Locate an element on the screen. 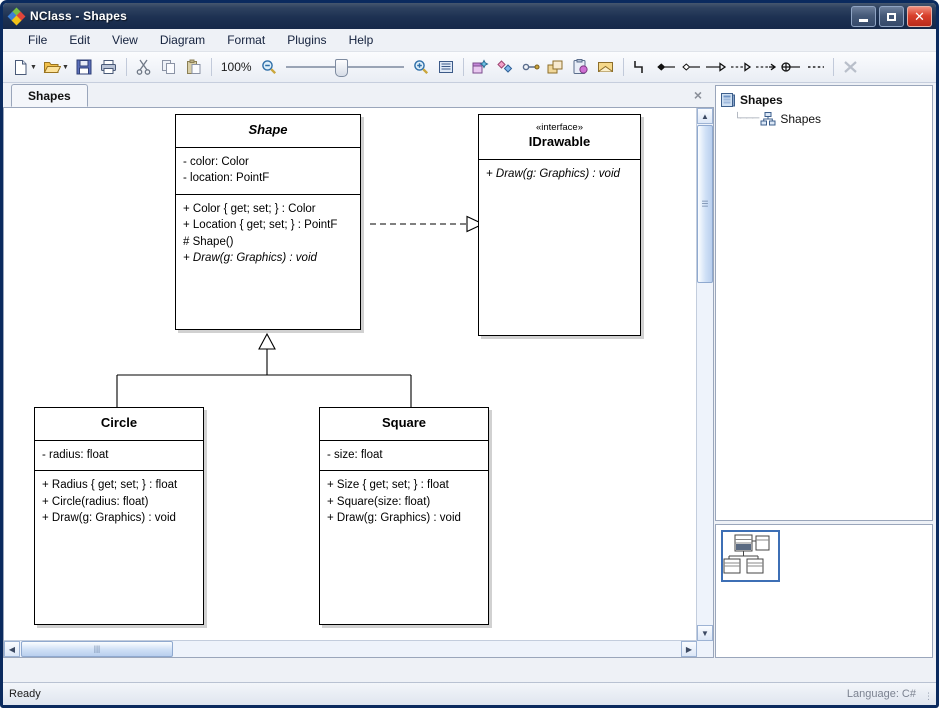 The height and width of the screenshot is (708, 939). operation-row: + Square(size: float) is located at coordinates (379, 501).